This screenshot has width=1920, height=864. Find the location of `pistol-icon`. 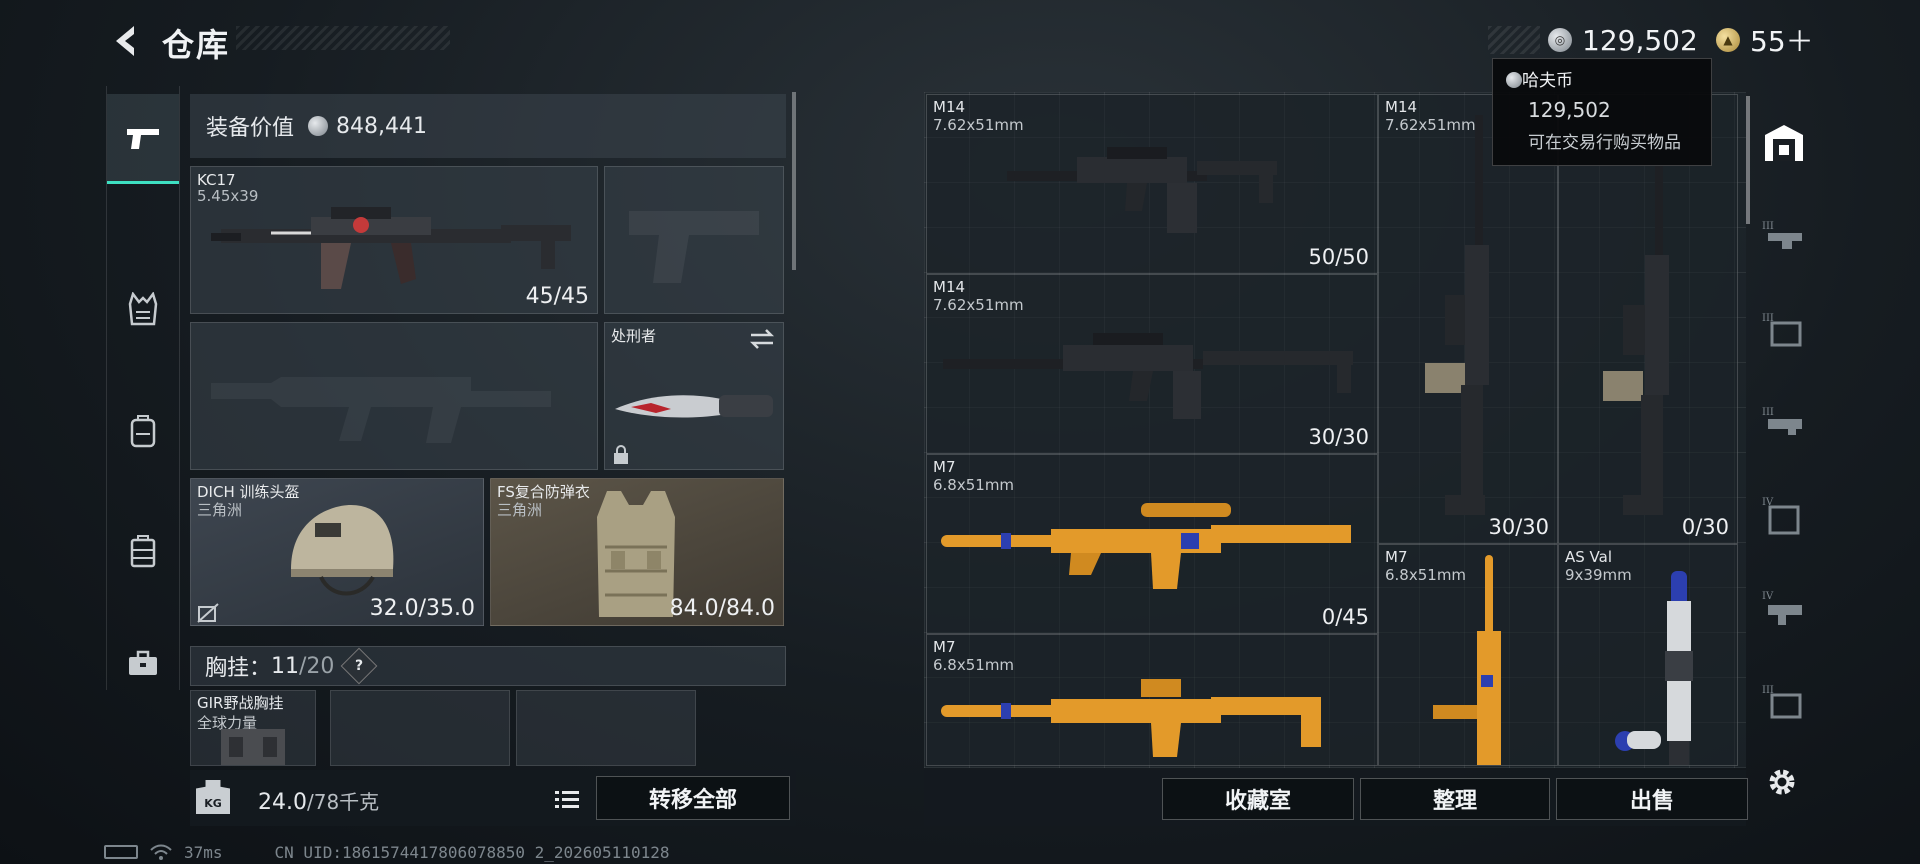

pistol-icon is located at coordinates (143, 138).